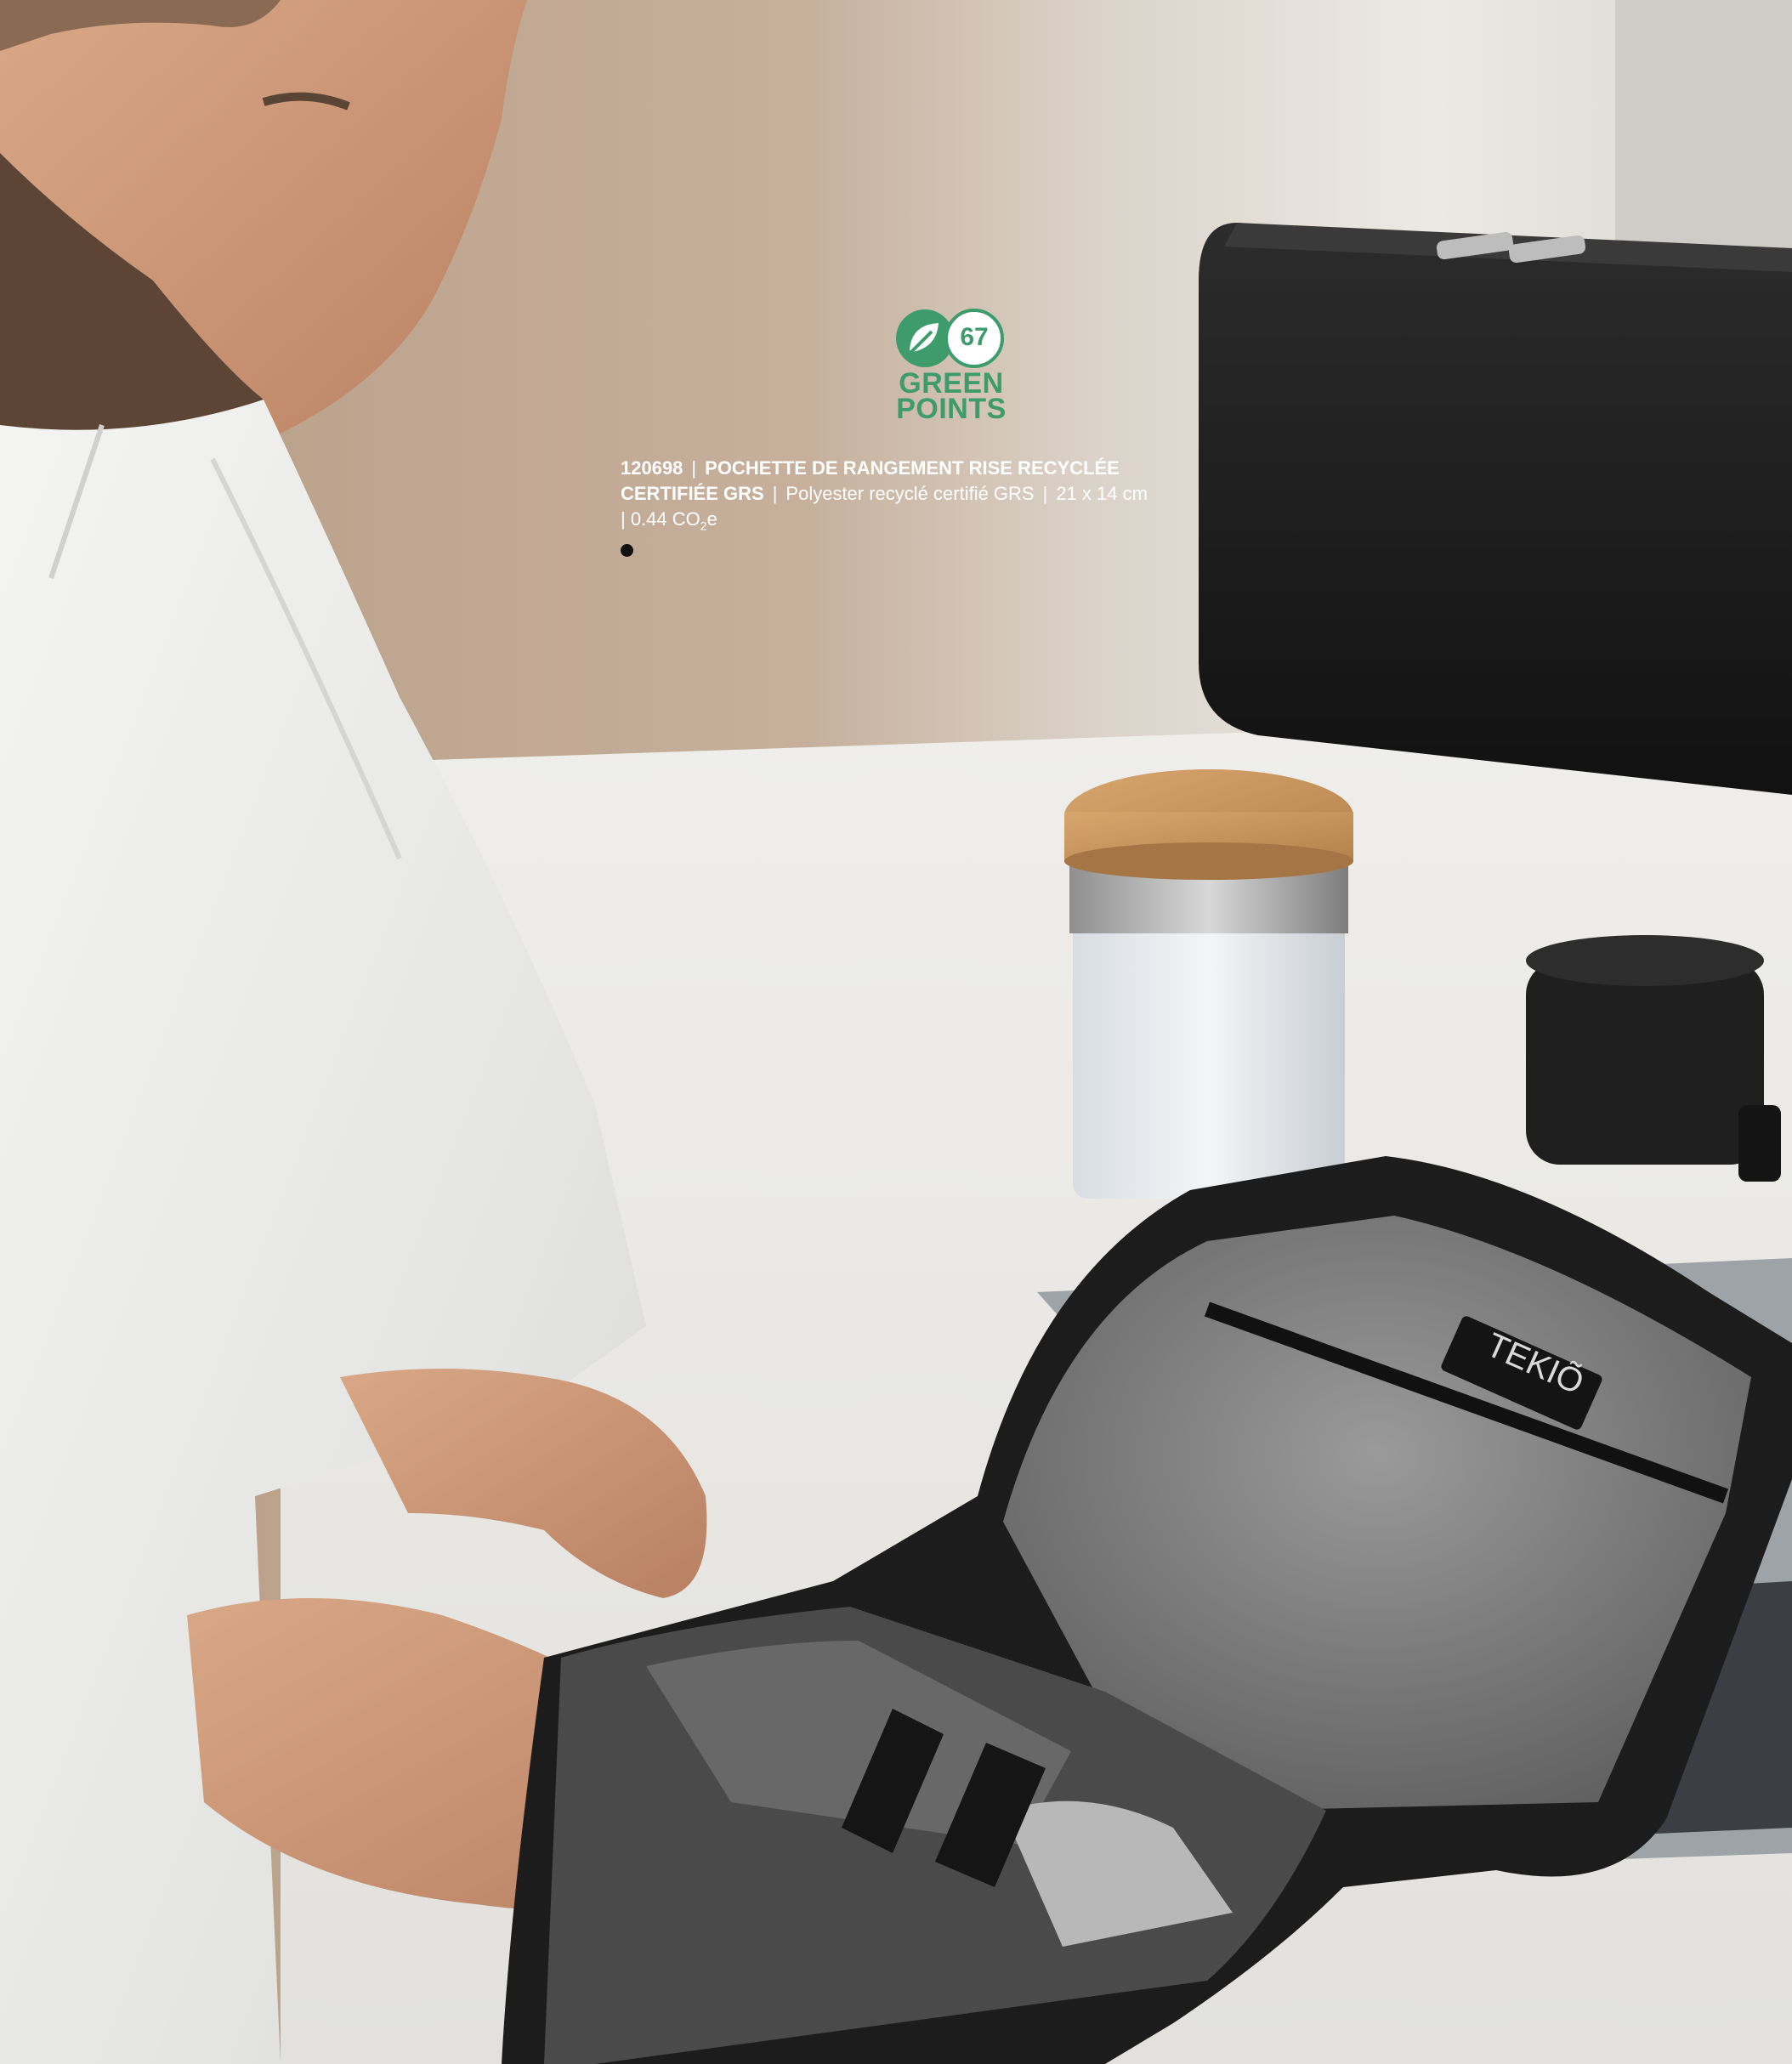  I want to click on mug, so click(1209, 984).